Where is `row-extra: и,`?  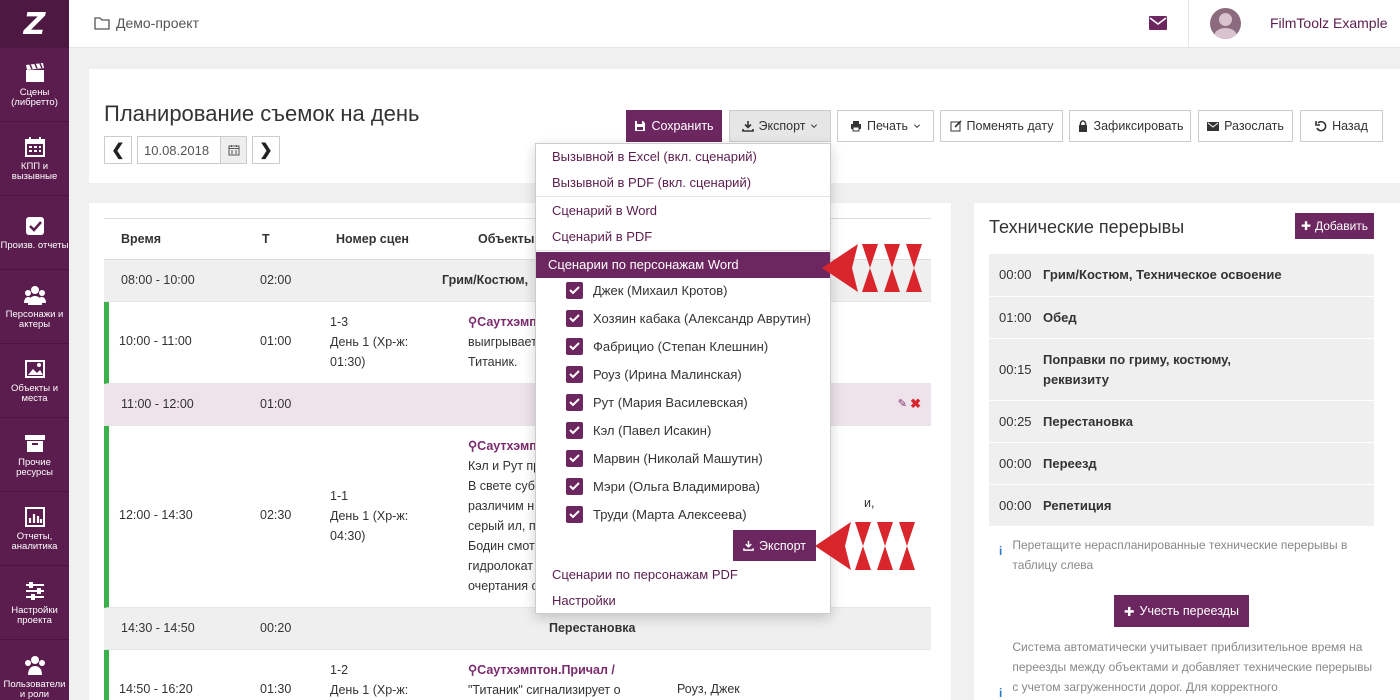 row-extra: и, is located at coordinates (869, 503).